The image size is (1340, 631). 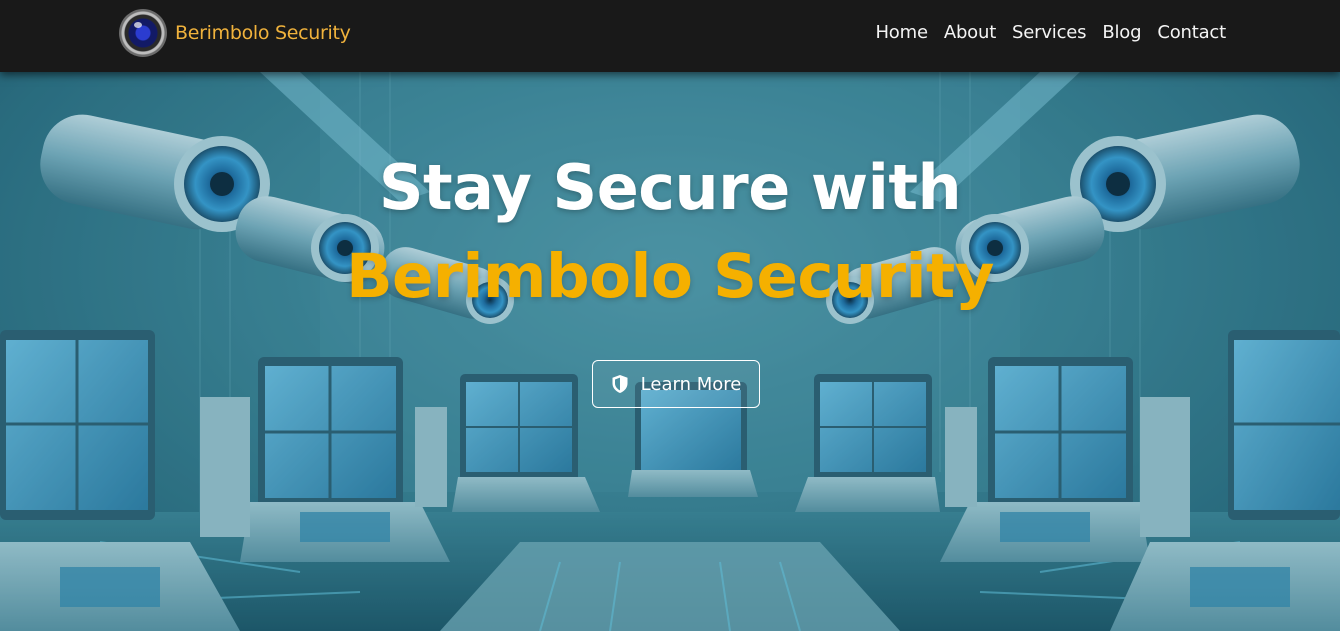 I want to click on learn-more-label: Learn More, so click(x=691, y=384).